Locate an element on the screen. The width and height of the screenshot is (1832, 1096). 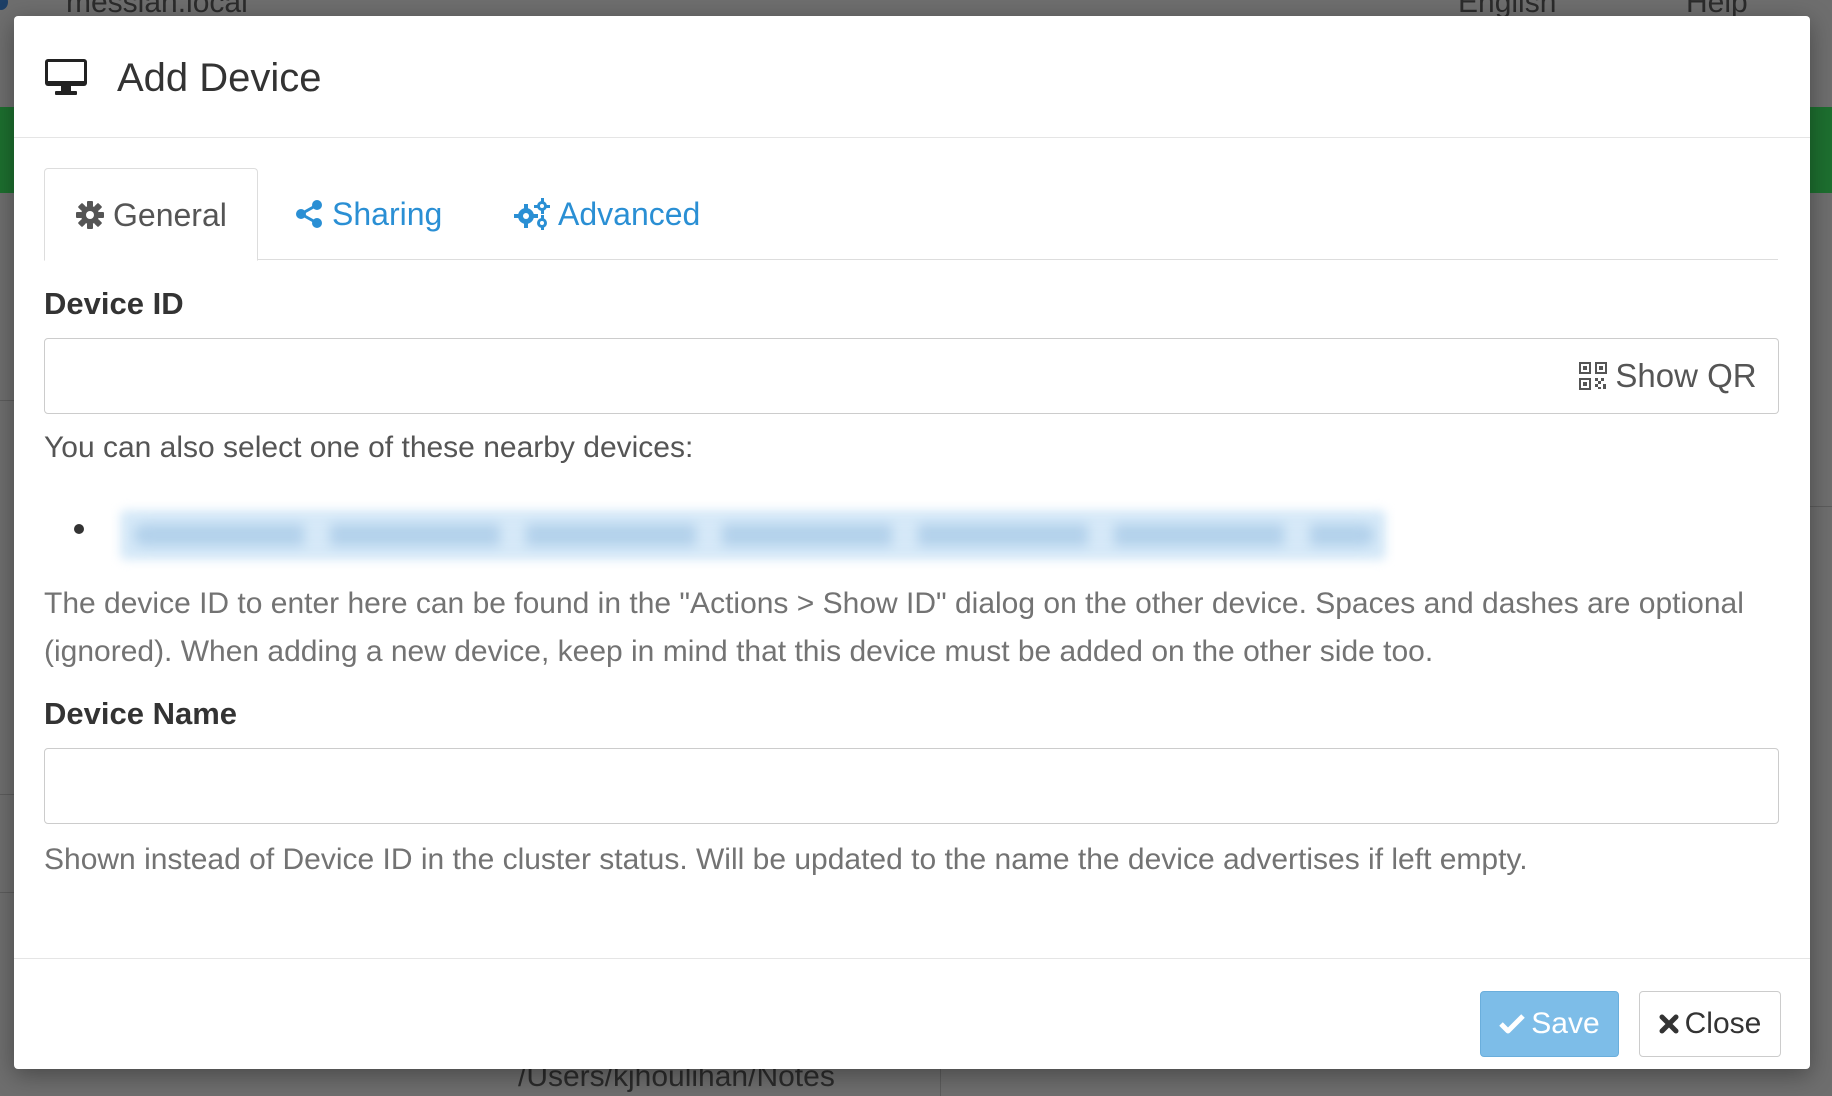
list-bullet is located at coordinates (79, 529).